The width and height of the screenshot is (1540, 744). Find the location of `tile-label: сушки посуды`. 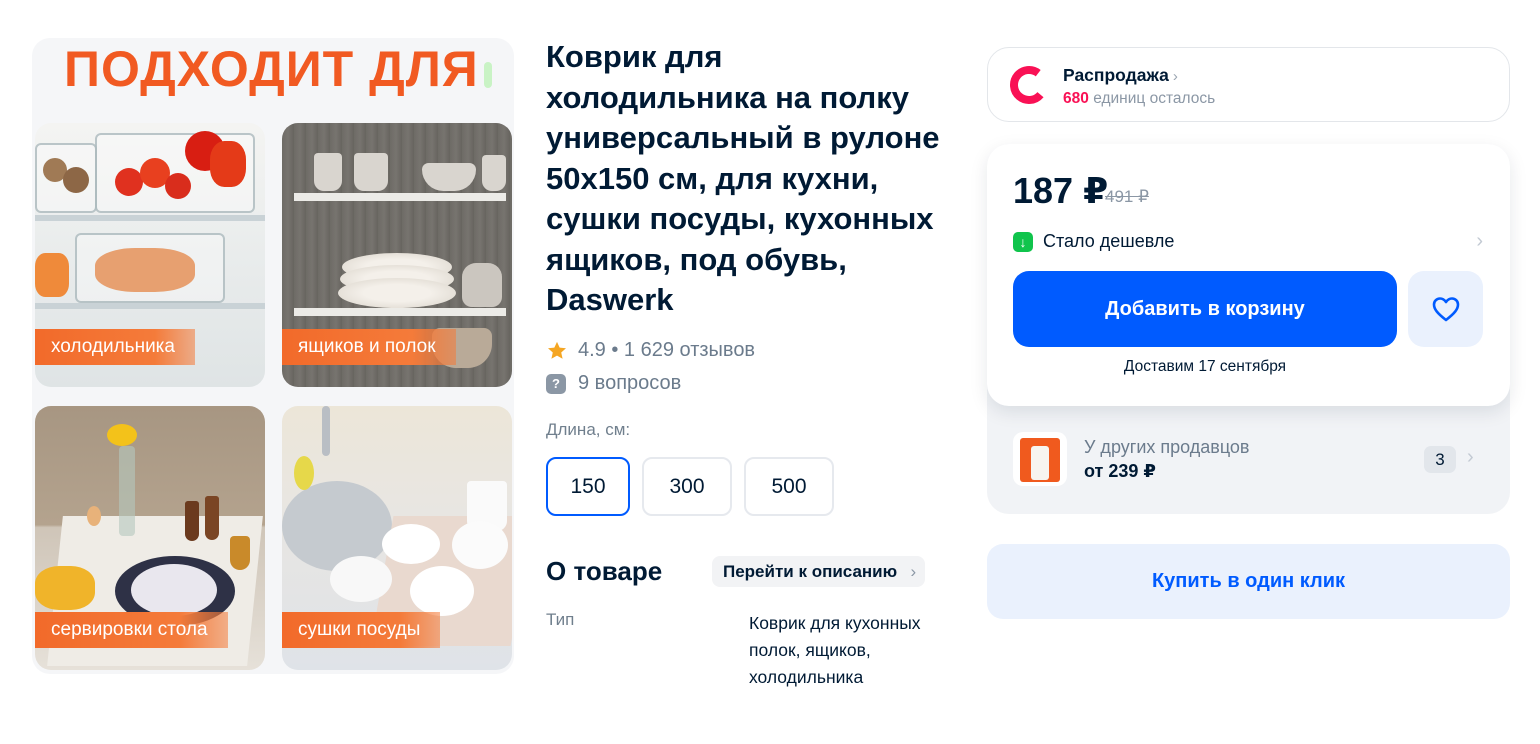

tile-label: сушки посуды is located at coordinates (361, 630).